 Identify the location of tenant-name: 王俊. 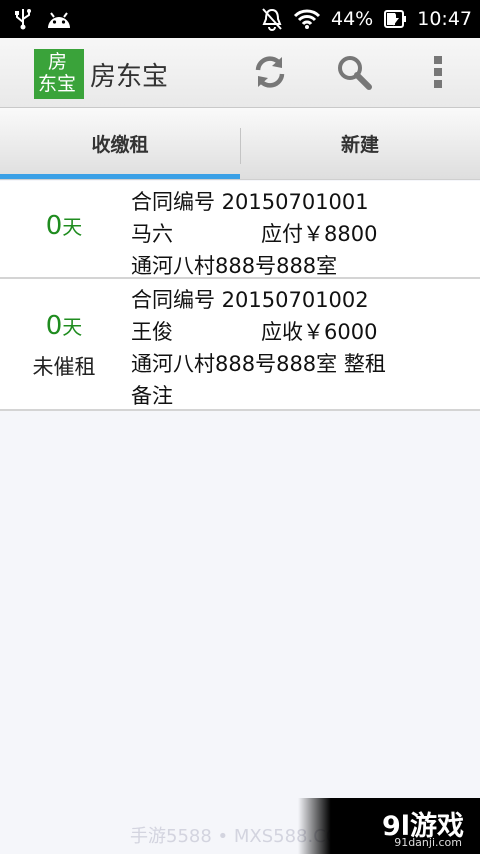
(152, 332).